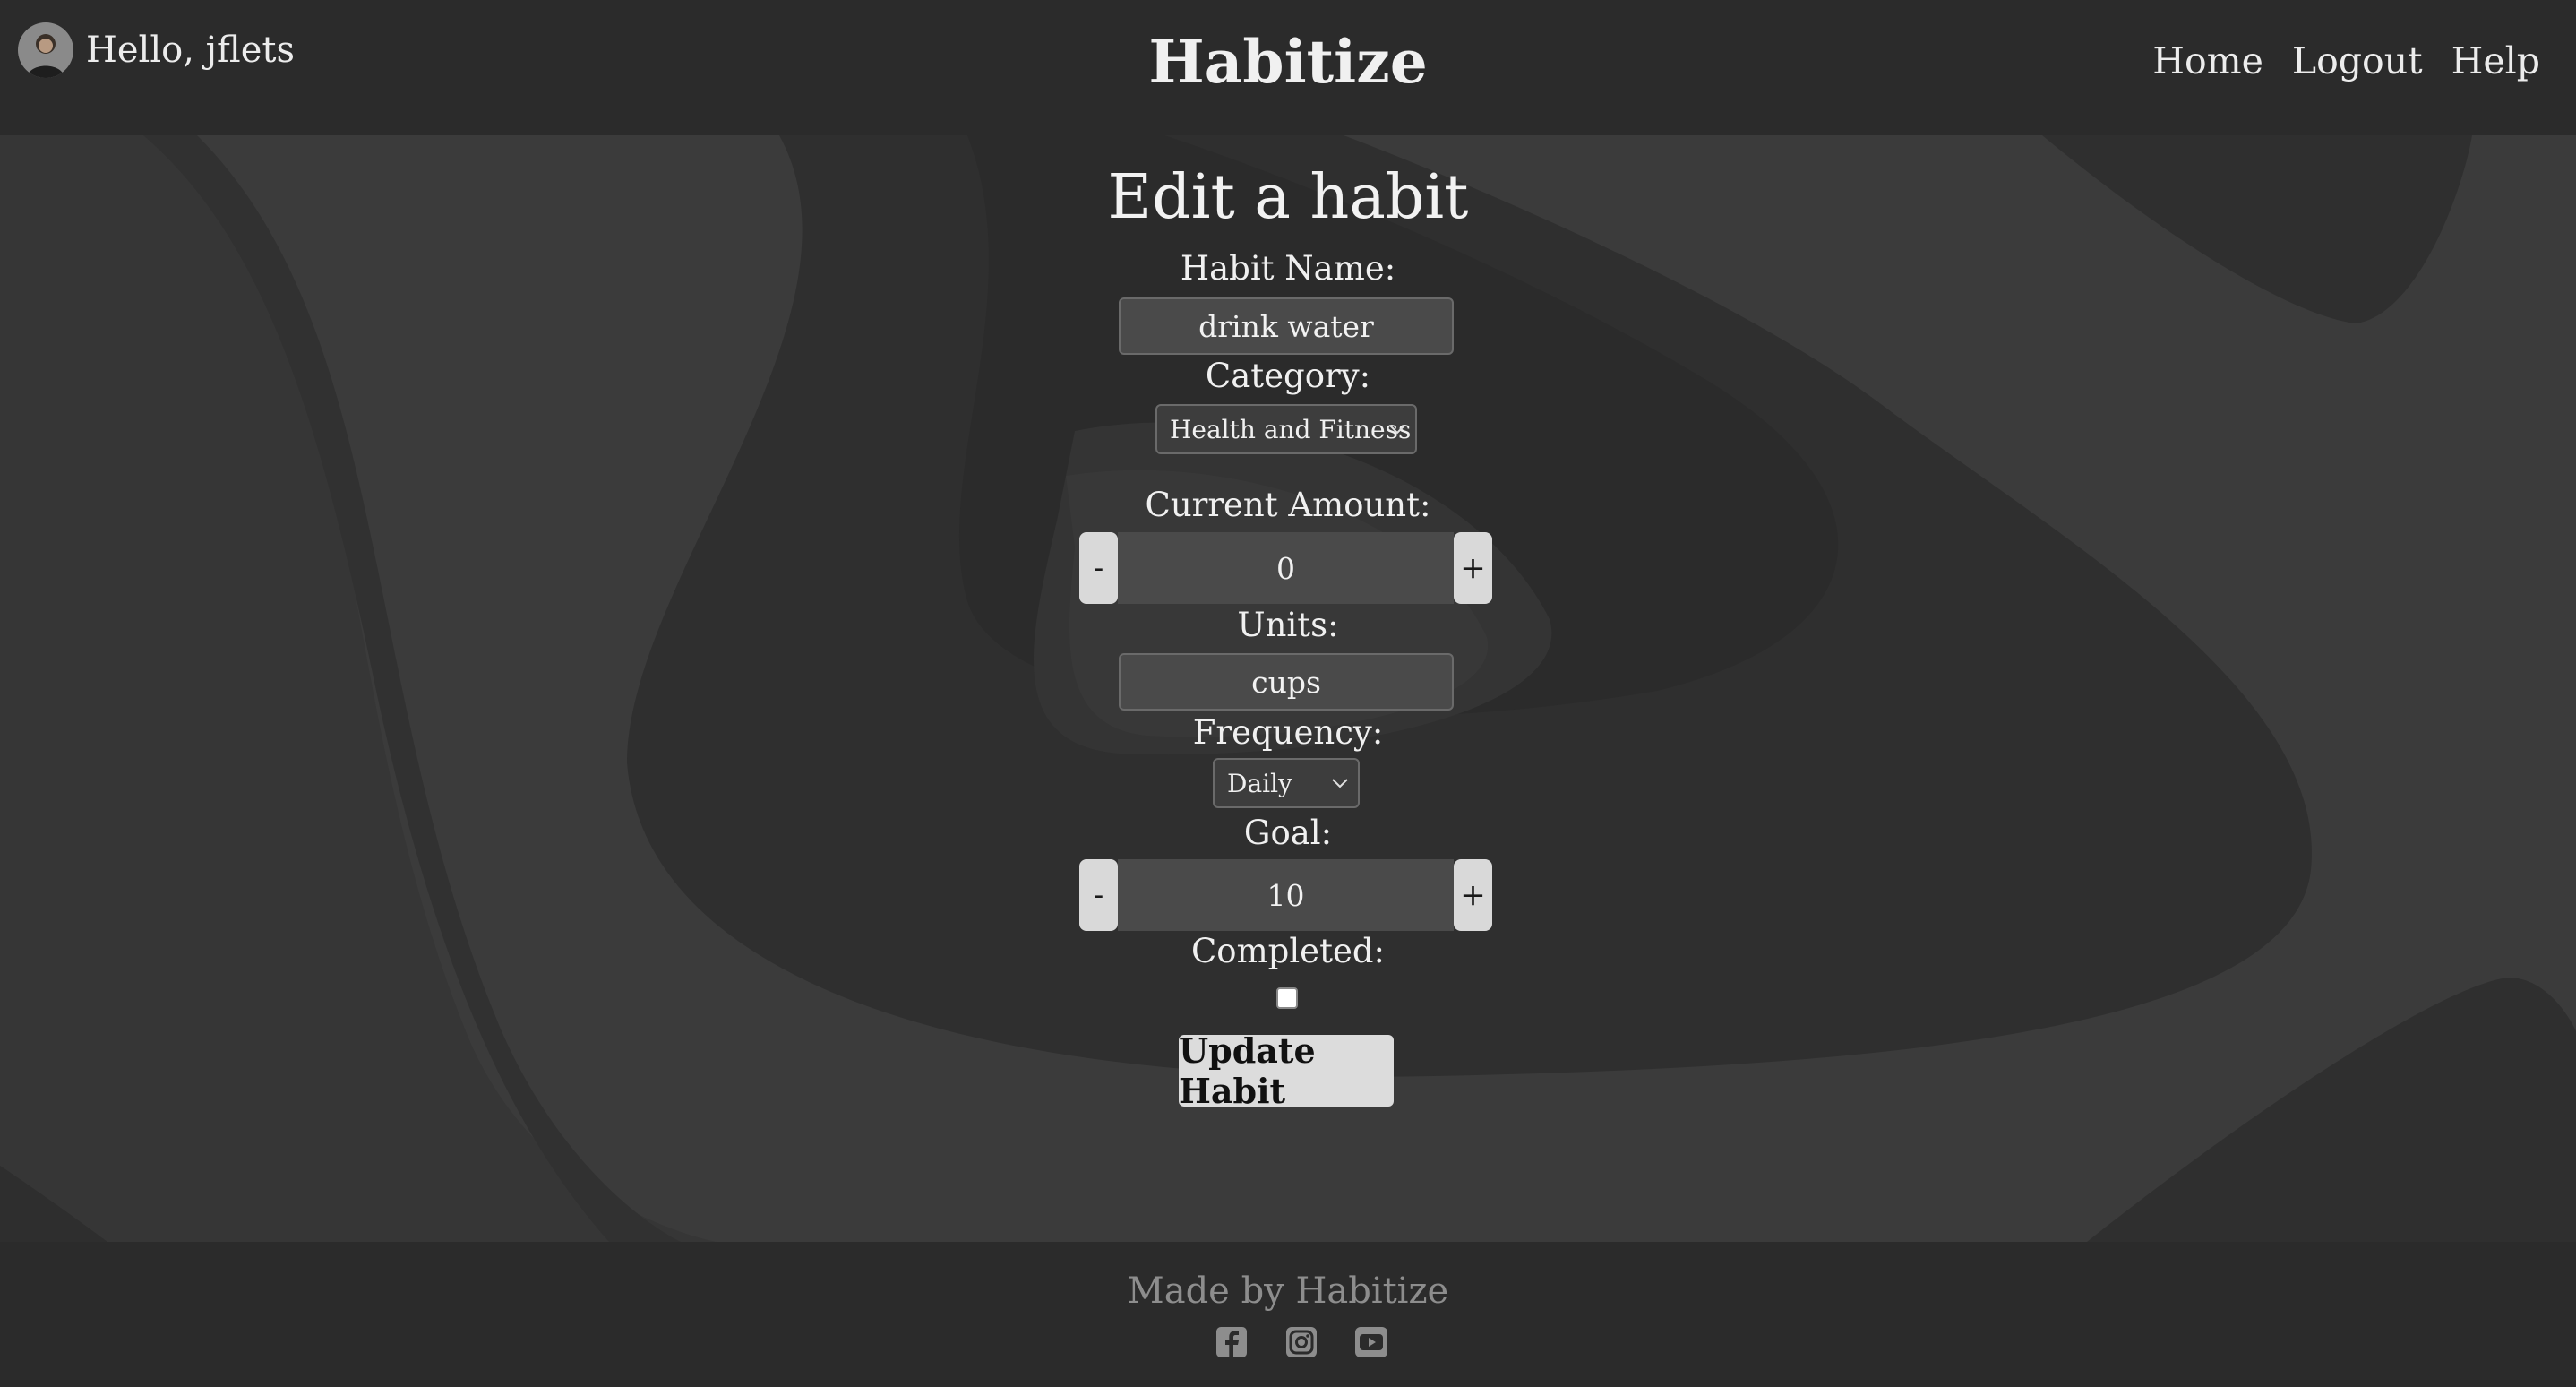 This screenshot has width=2576, height=1387. Describe the element at coordinates (1288, 505) in the screenshot. I see `current-amount-label: Current Amount:` at that location.